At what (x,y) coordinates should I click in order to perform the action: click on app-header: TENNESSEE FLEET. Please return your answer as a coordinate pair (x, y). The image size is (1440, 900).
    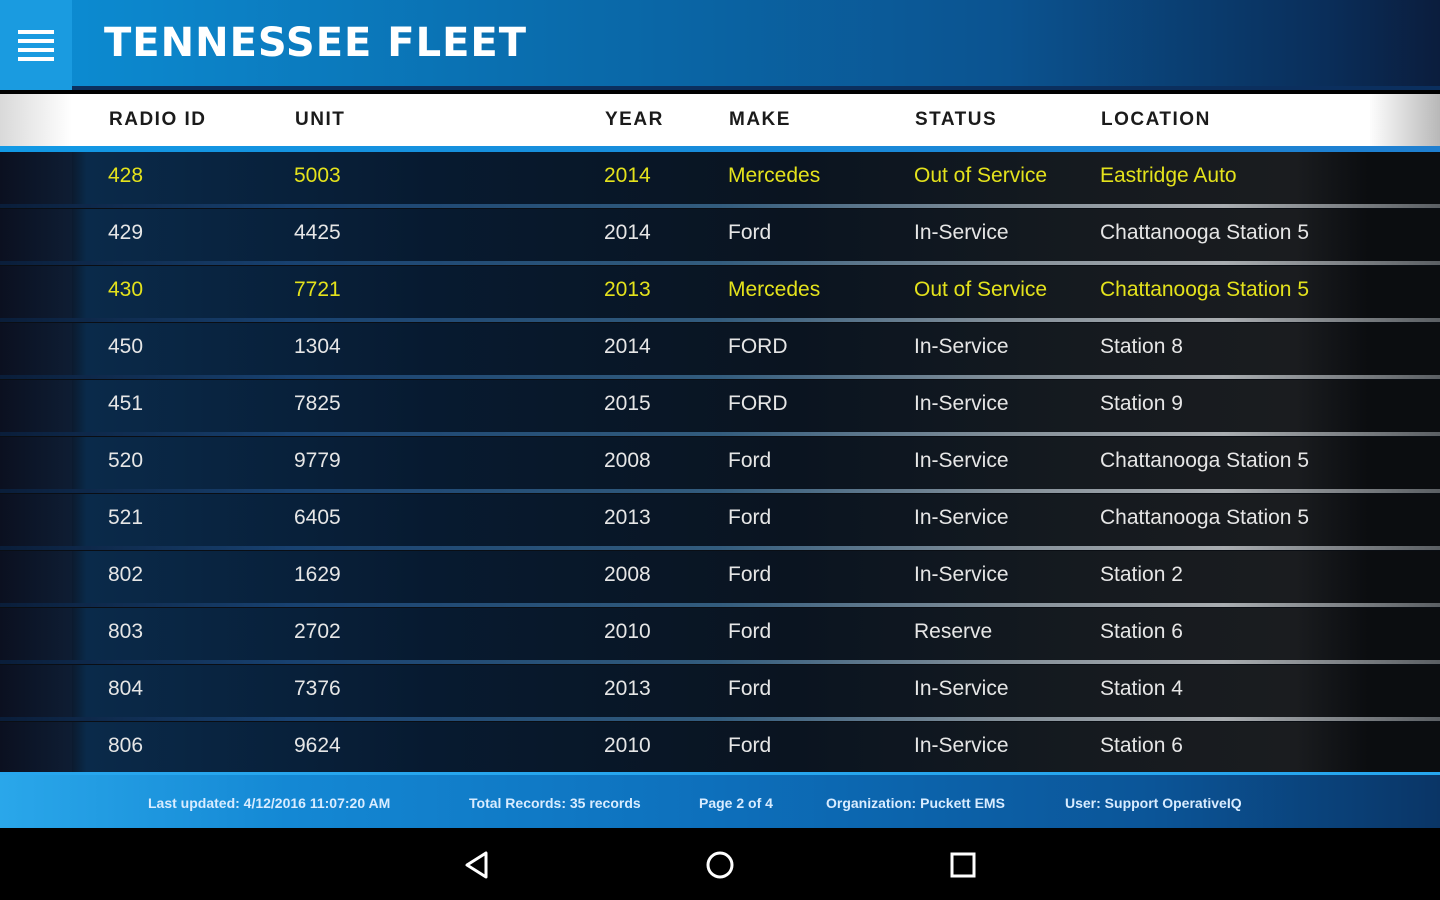
    Looking at the image, I should click on (720, 45).